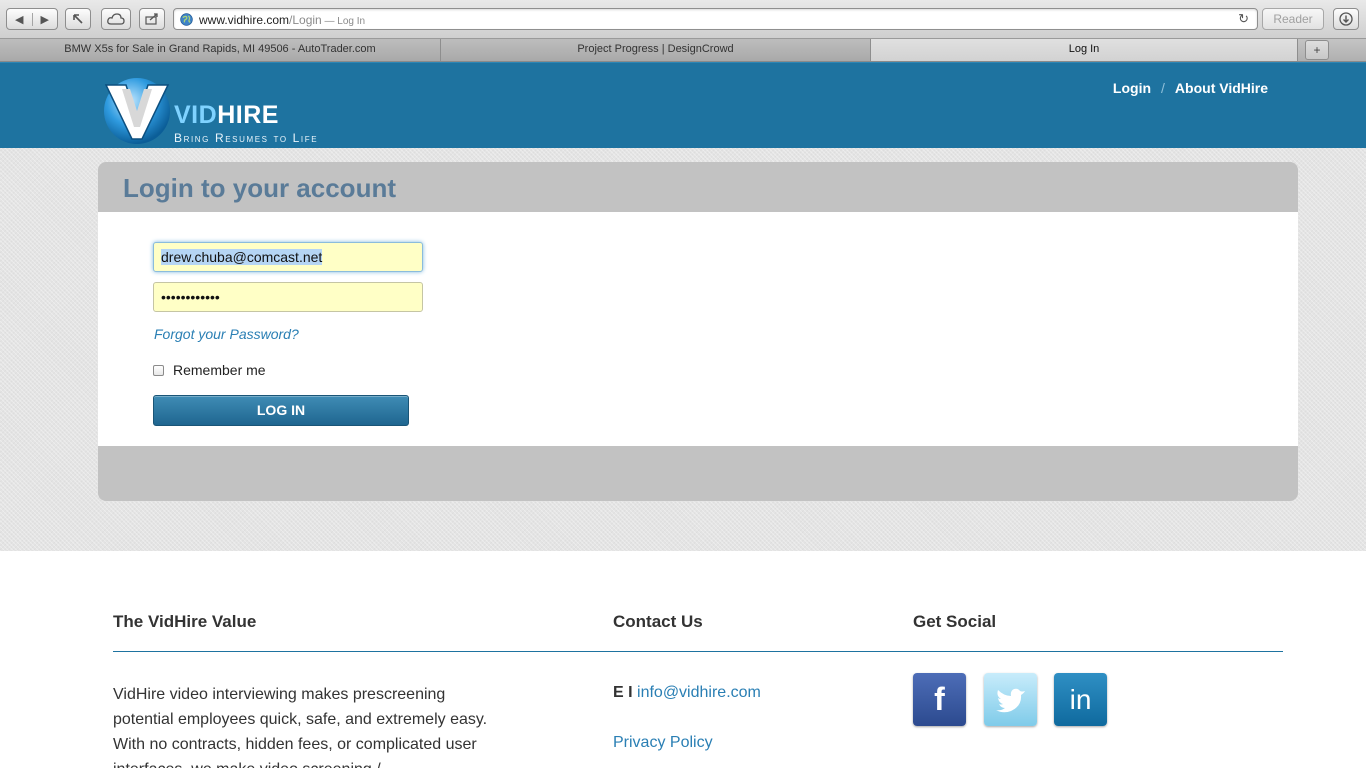  I want to click on url-page-title: — Log In, so click(343, 21).